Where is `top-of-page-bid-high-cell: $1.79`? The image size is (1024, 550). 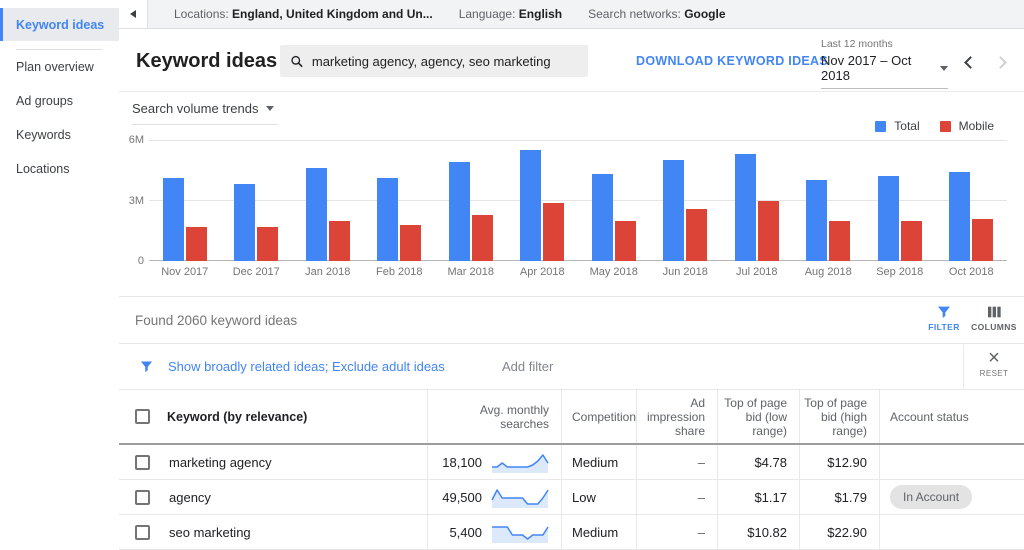 top-of-page-bid-high-cell: $1.79 is located at coordinates (839, 497).